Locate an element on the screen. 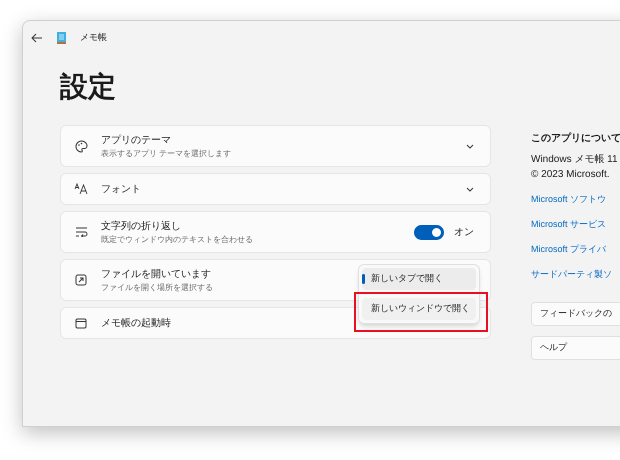  toggle-state-label: オン is located at coordinates (464, 233).